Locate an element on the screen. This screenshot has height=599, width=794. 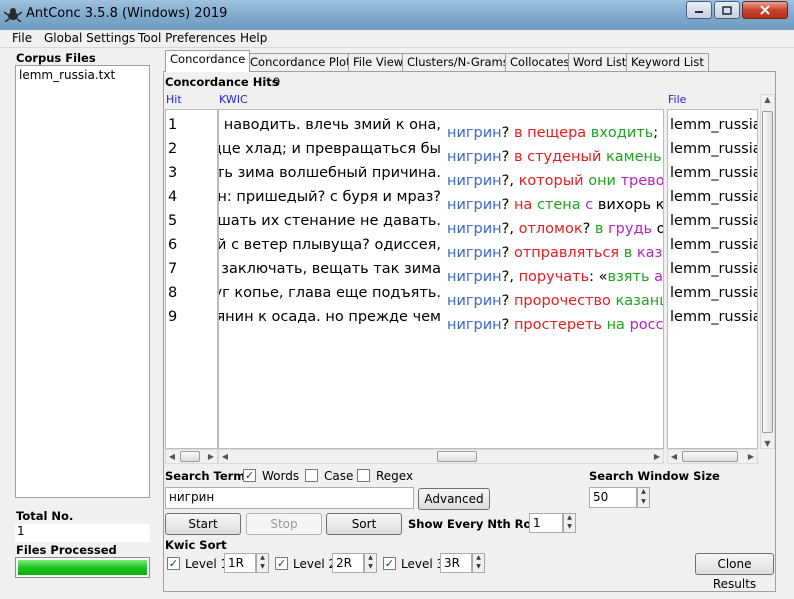
hit-number: 7 is located at coordinates (172, 269).